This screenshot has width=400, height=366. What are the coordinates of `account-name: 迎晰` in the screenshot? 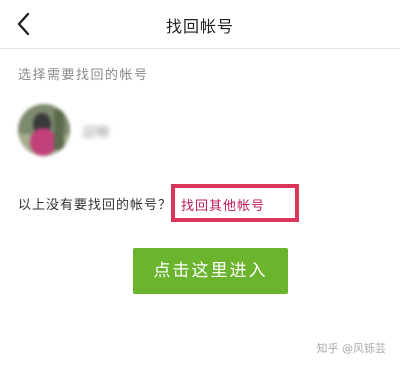 It's located at (96, 133).